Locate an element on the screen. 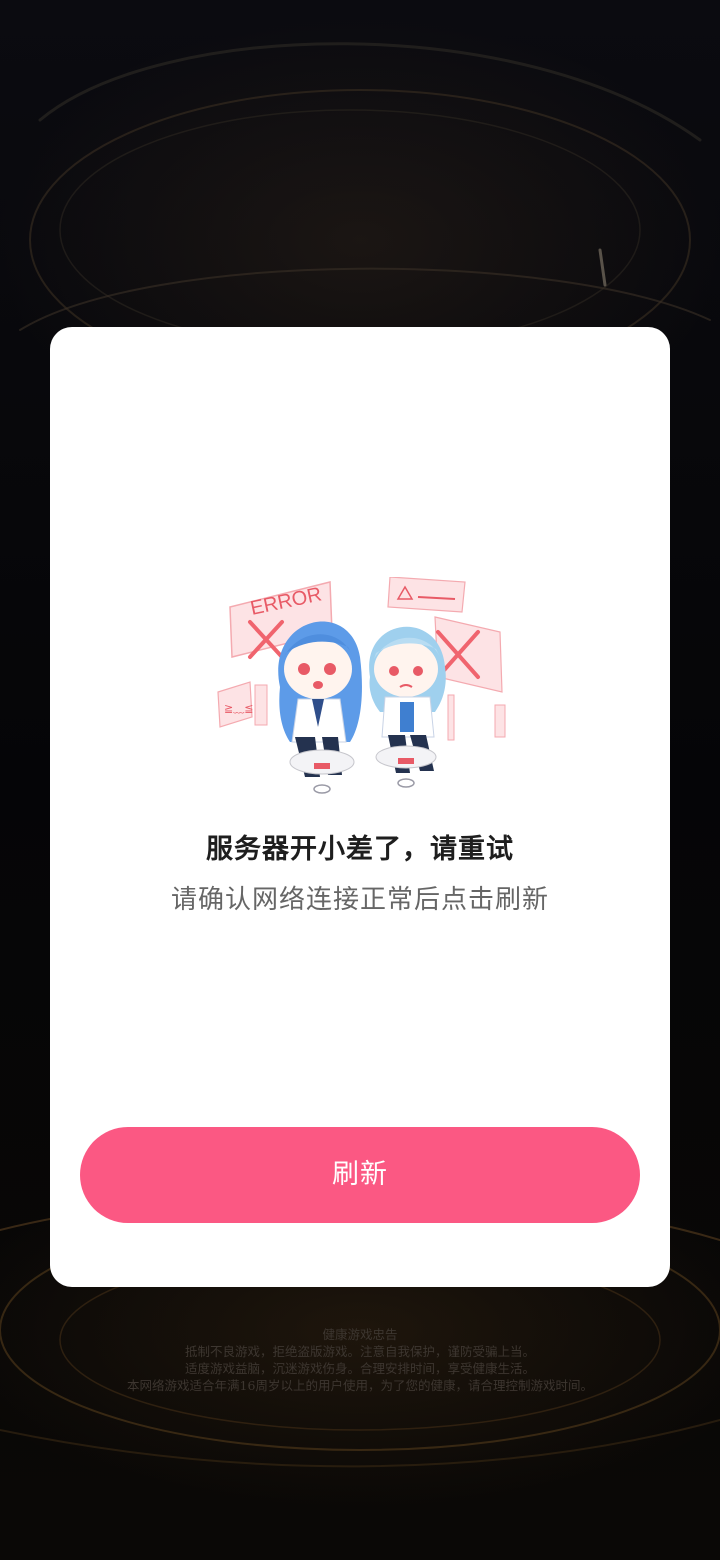 This screenshot has height=1560, width=720. health-notice-line: 适度游戏益脑，沉迷游戏伤身。合理安排时间，享受健康生活。 is located at coordinates (359, 1368).